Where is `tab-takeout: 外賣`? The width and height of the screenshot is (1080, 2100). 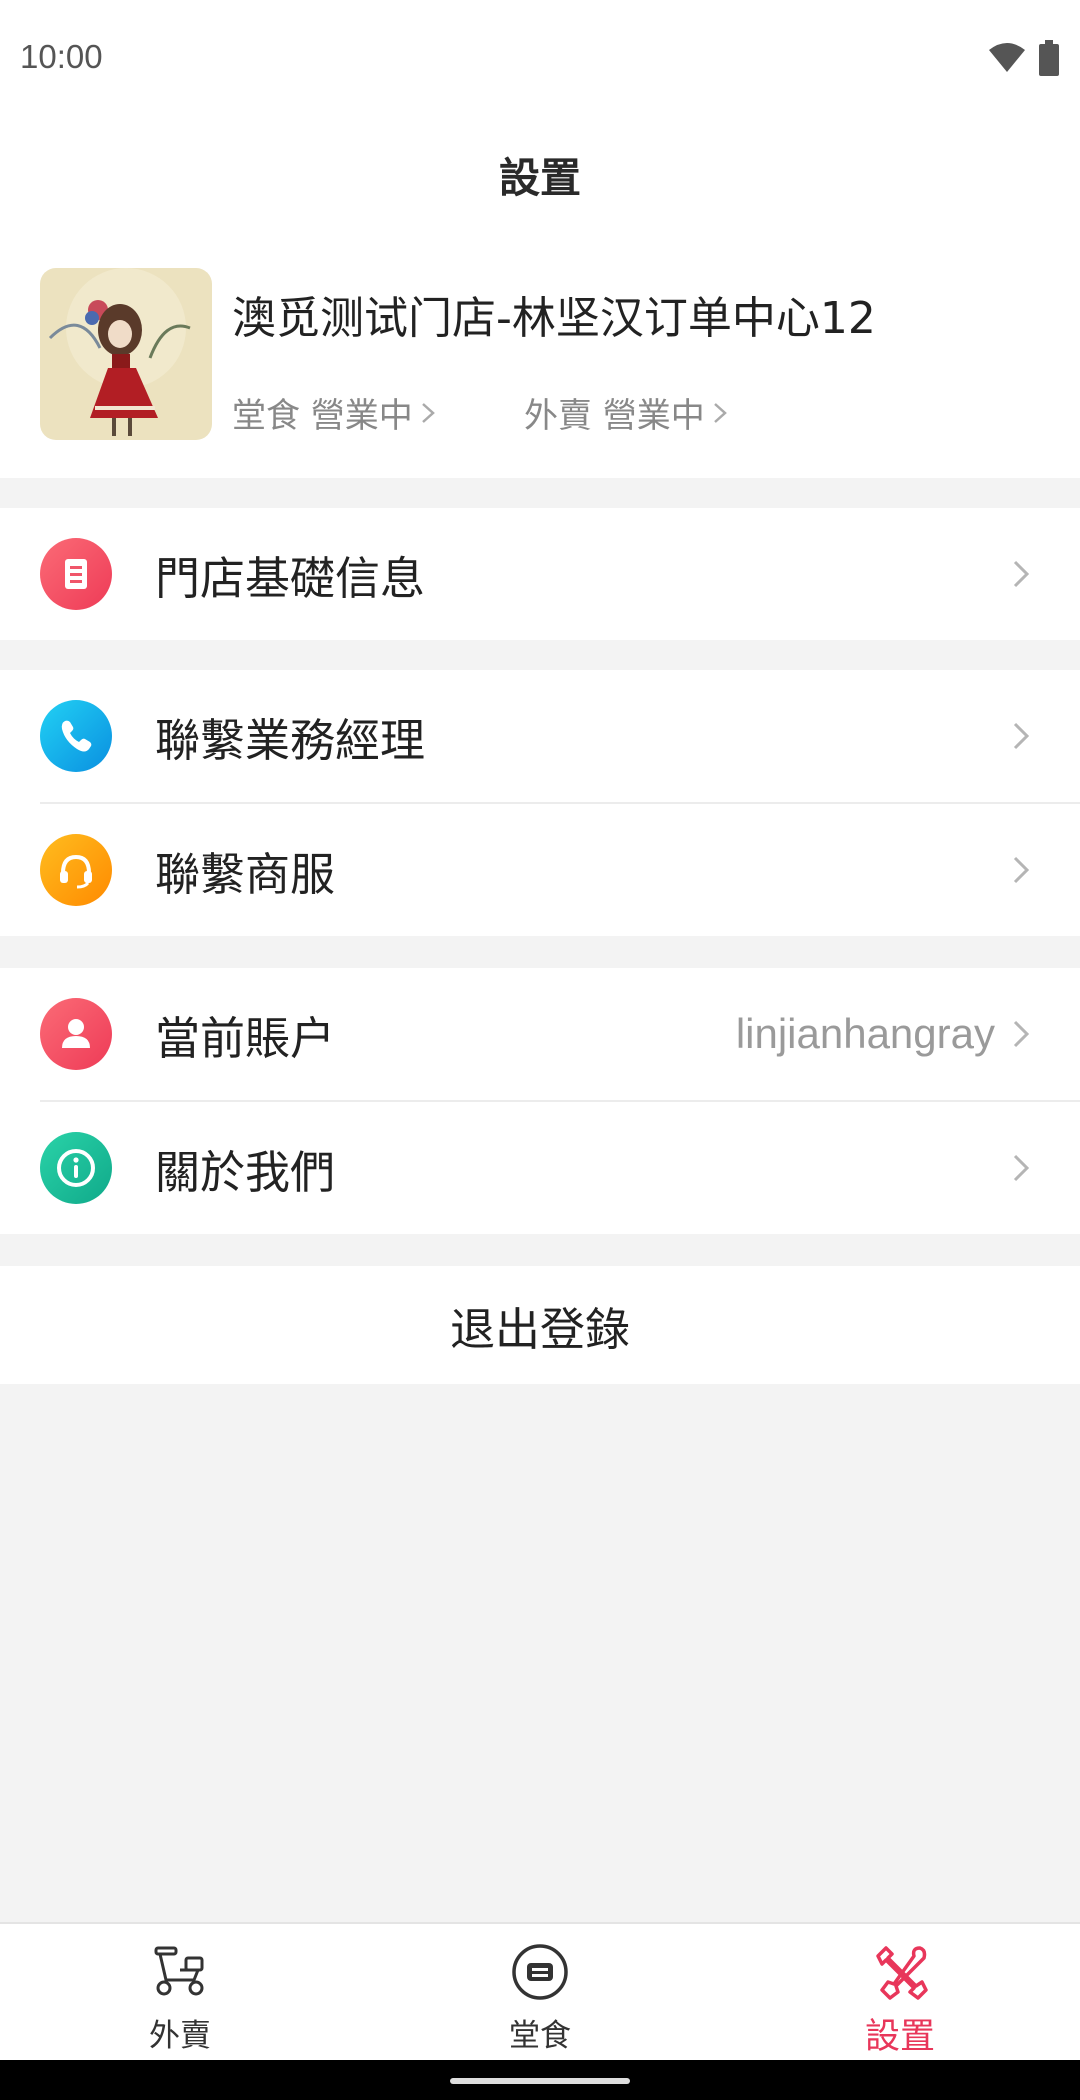
tab-takeout: 外賣 is located at coordinates (180, 1993).